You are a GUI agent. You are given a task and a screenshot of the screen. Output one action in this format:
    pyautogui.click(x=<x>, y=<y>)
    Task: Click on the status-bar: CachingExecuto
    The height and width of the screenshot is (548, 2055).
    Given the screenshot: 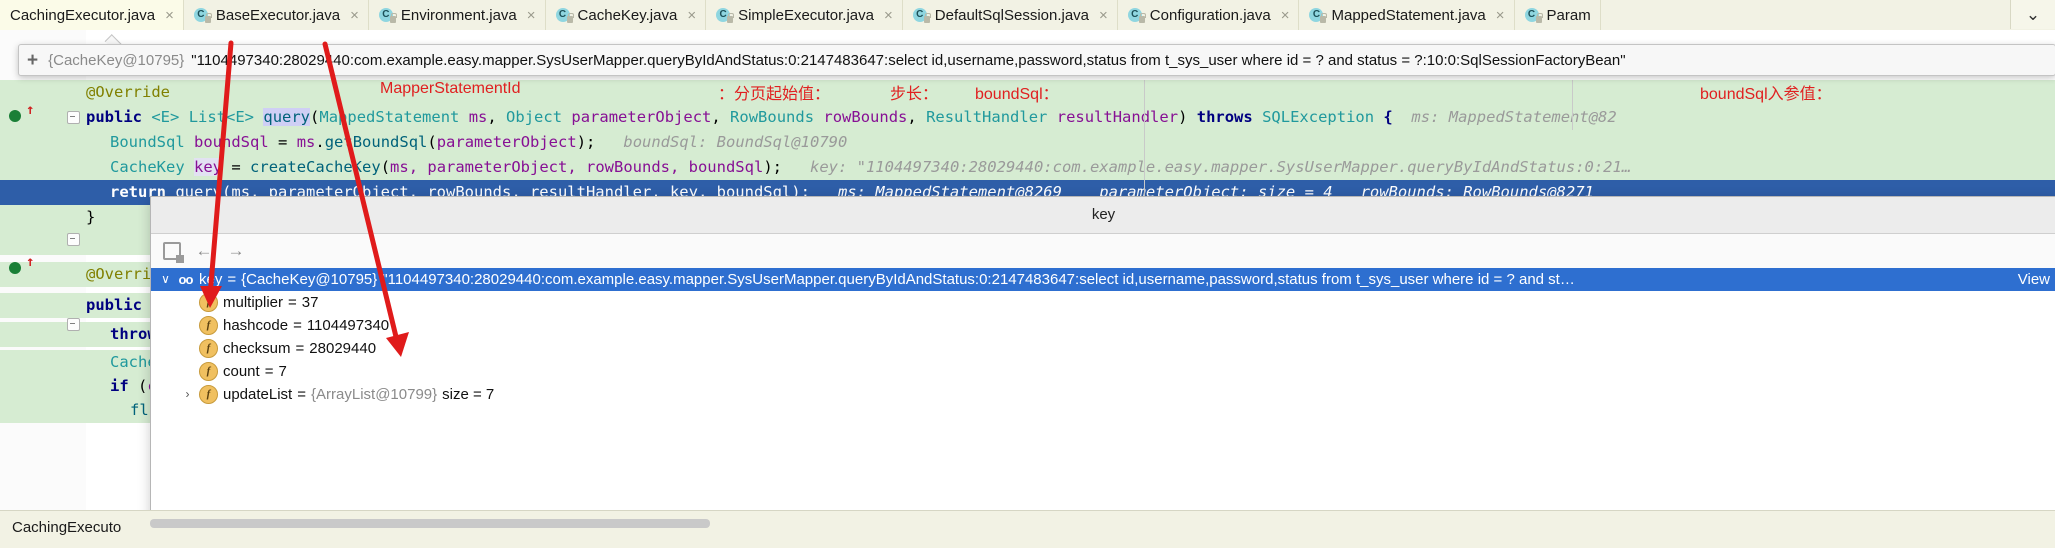 What is the action you would take?
    pyautogui.click(x=1027, y=529)
    